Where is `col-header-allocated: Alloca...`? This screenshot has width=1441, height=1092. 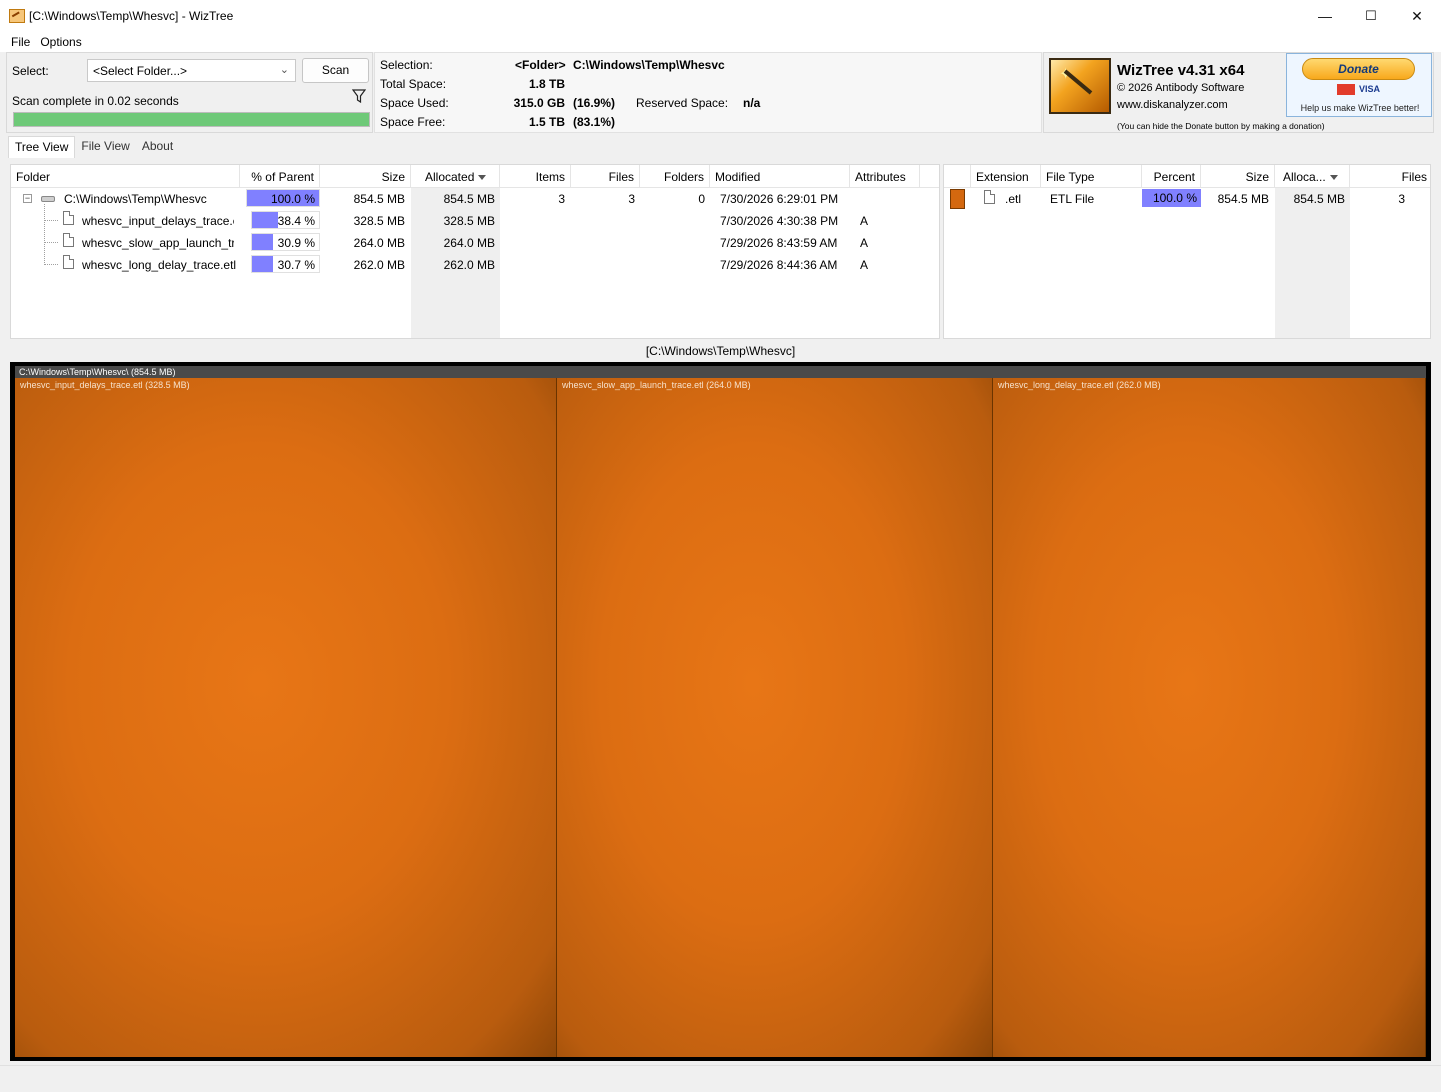 col-header-allocated: Alloca... is located at coordinates (1312, 176).